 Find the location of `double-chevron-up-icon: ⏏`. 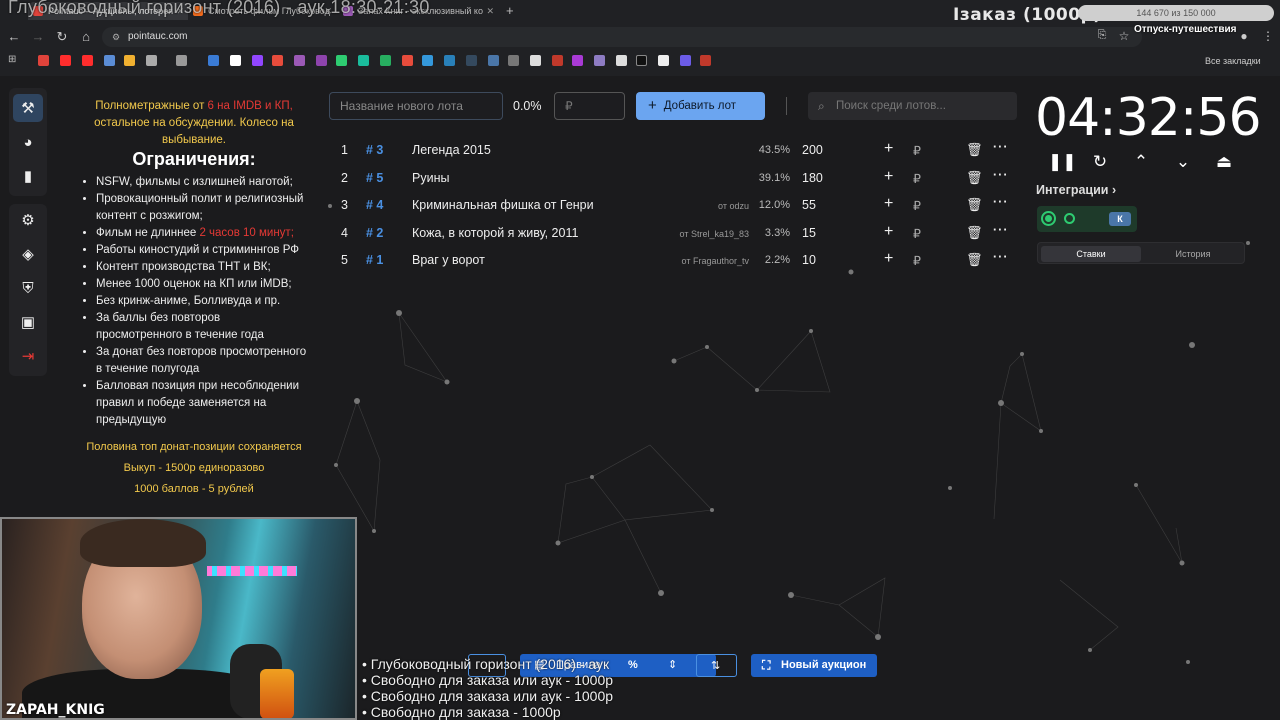

double-chevron-up-icon: ⏏ is located at coordinates (1224, 162).